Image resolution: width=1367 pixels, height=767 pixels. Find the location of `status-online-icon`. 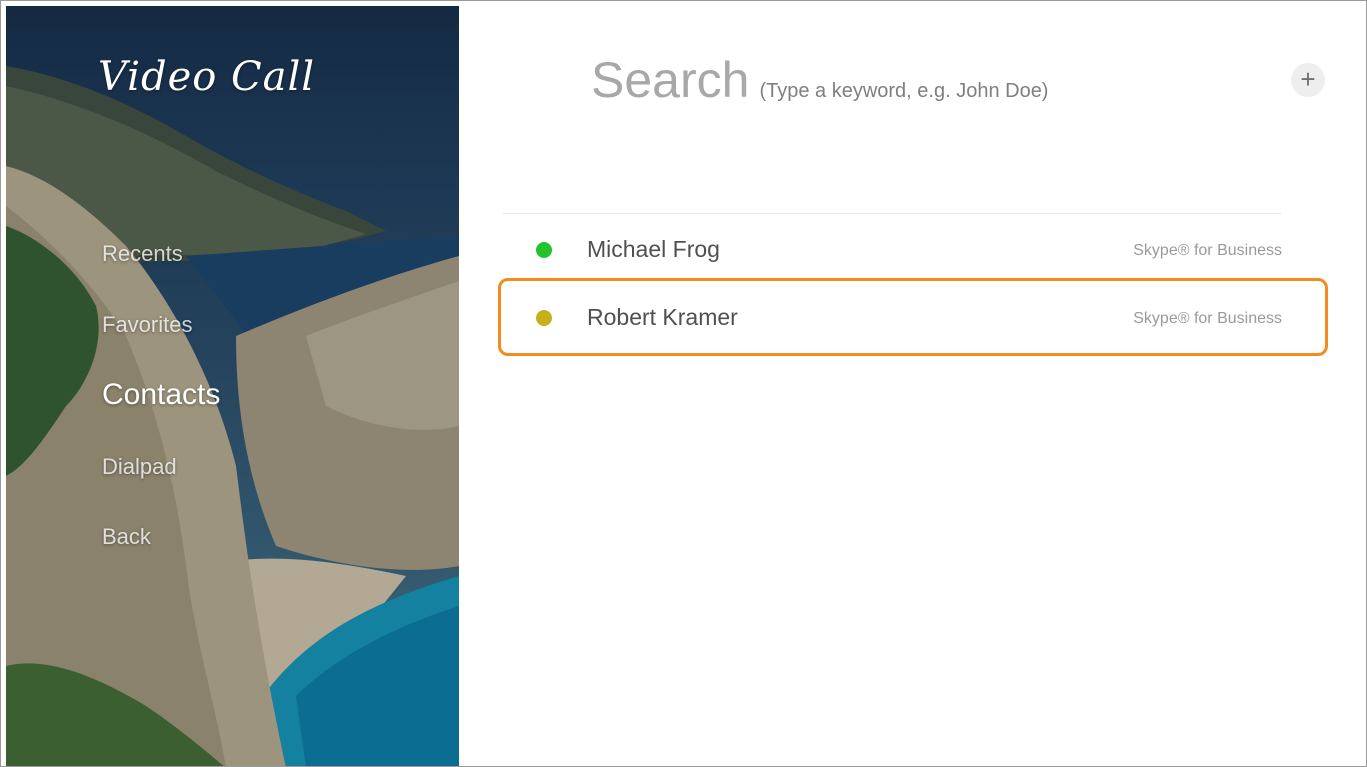

status-online-icon is located at coordinates (544, 250).